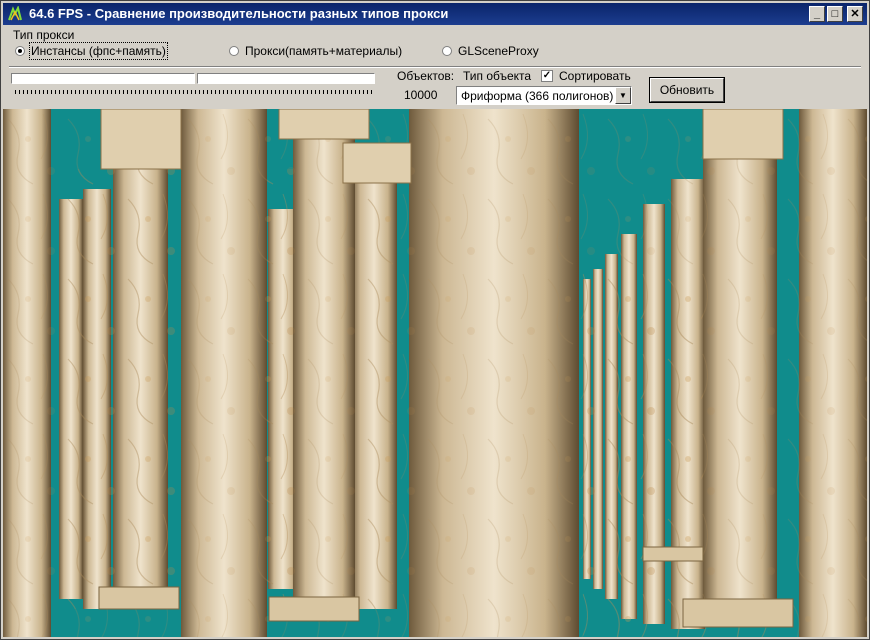 This screenshot has width=870, height=640. What do you see at coordinates (286, 78) in the screenshot?
I see `trackbar-right` at bounding box center [286, 78].